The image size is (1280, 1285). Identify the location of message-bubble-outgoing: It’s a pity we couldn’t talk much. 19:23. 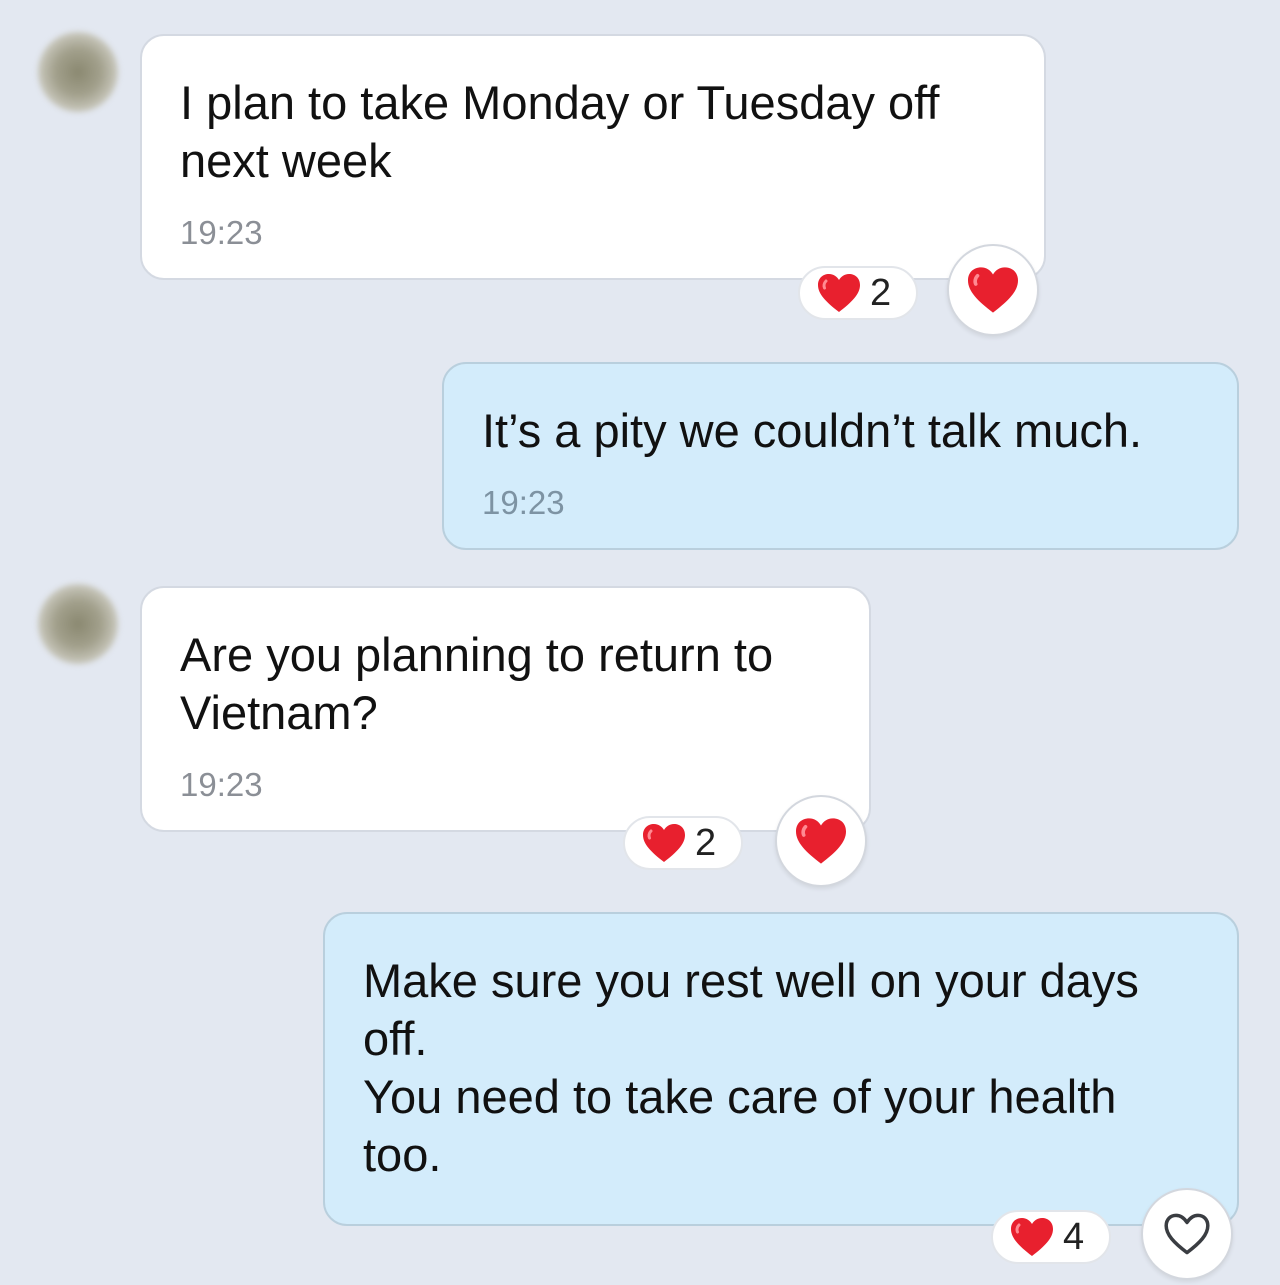
(840, 456).